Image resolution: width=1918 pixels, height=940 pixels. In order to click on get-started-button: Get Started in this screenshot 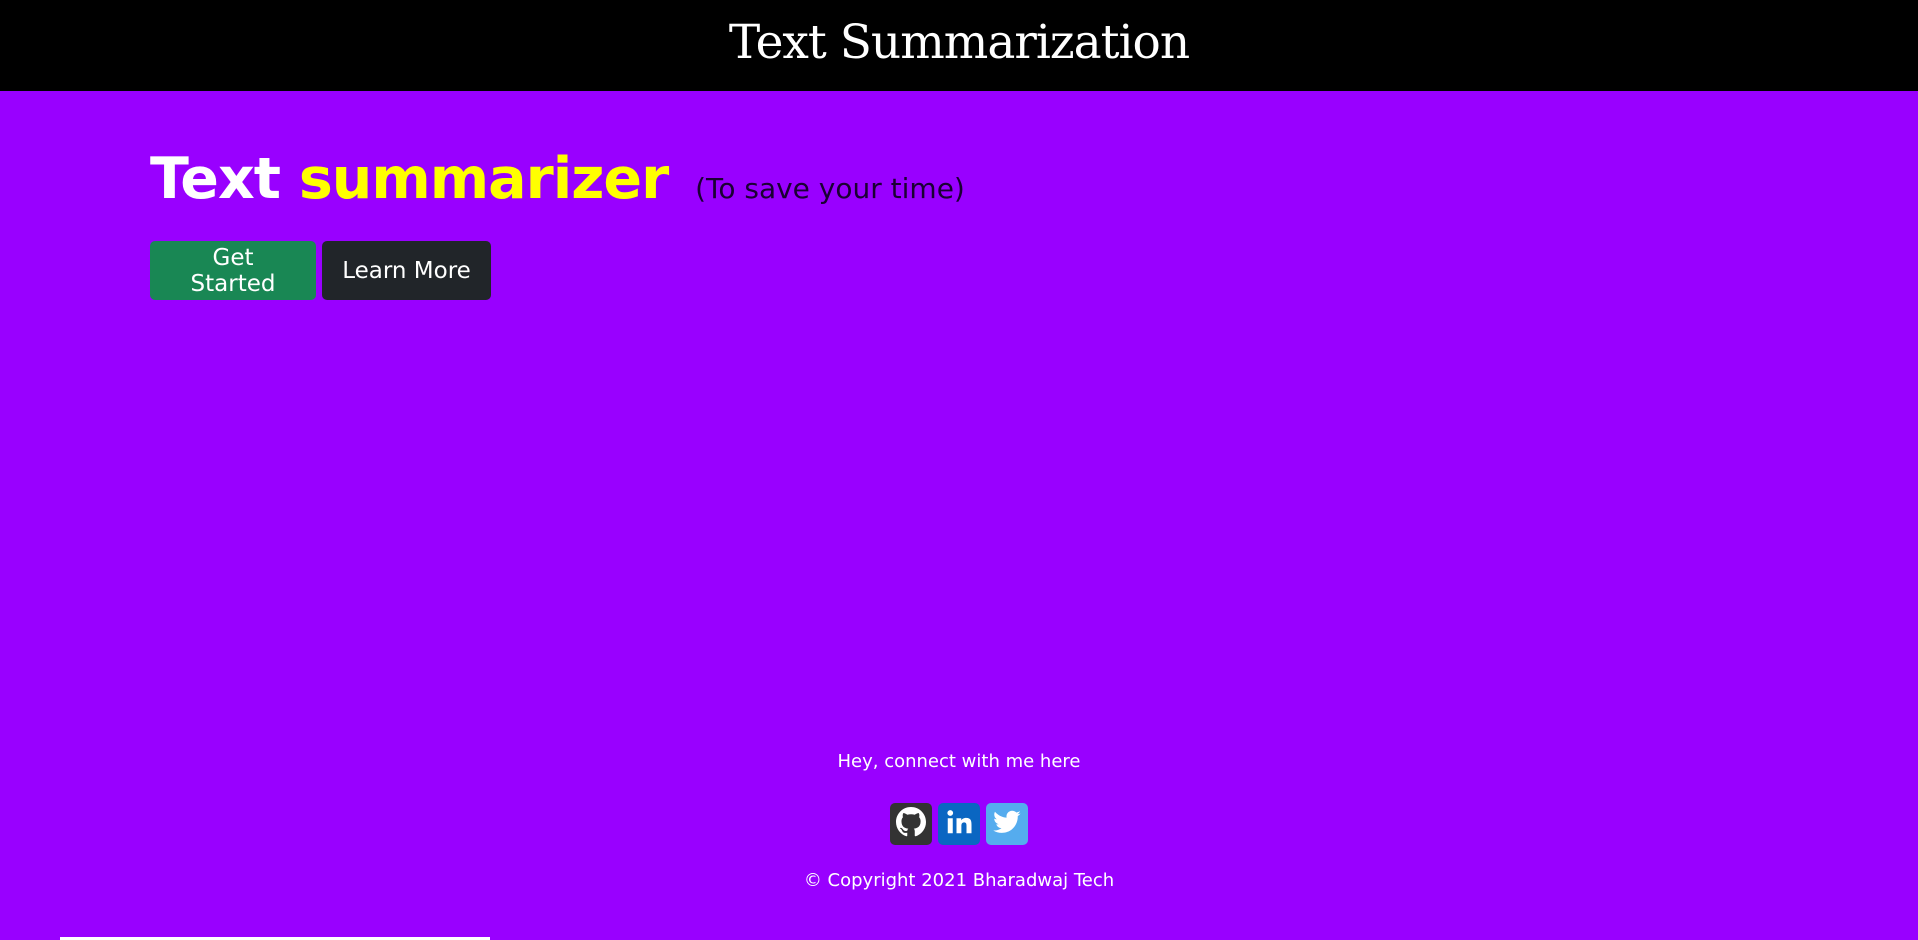, I will do `click(233, 270)`.